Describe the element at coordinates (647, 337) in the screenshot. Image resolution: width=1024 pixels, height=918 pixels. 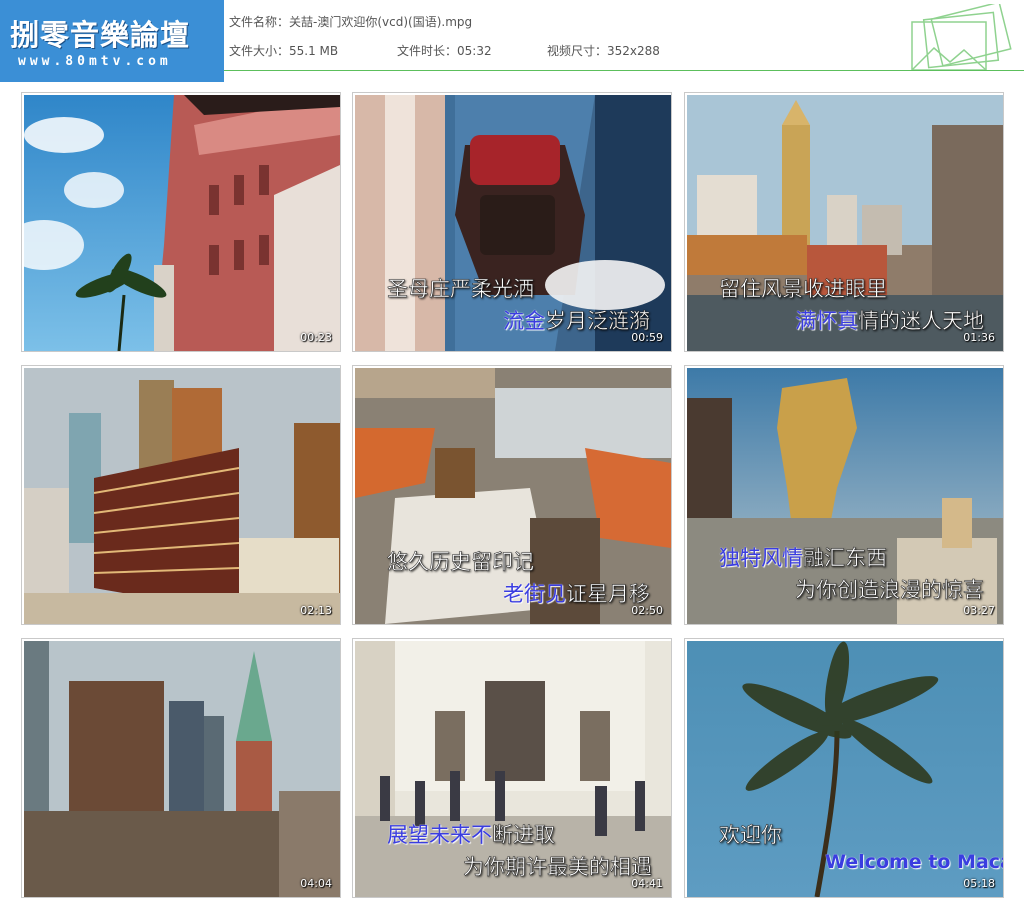
I see `timestamp: 00:59` at that location.